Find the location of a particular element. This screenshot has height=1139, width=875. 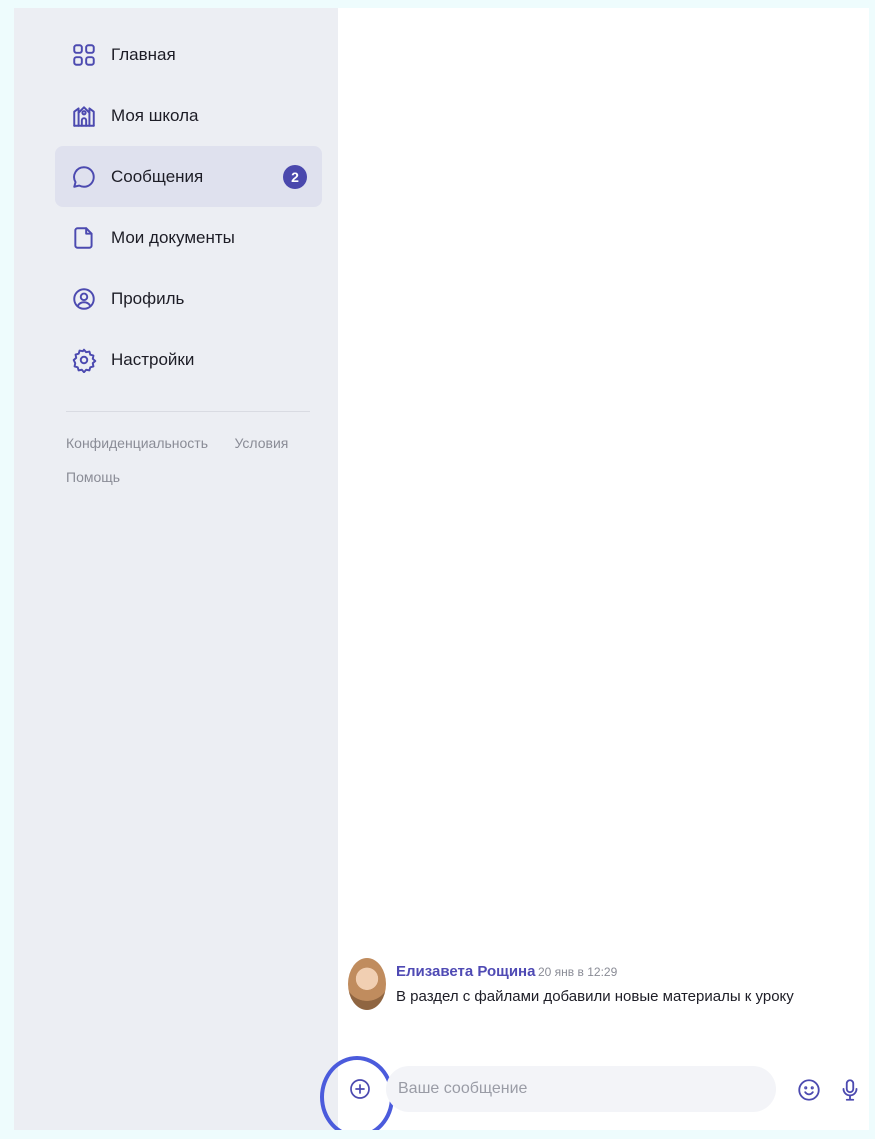

smiley-icon is located at coordinates (809, 1090).